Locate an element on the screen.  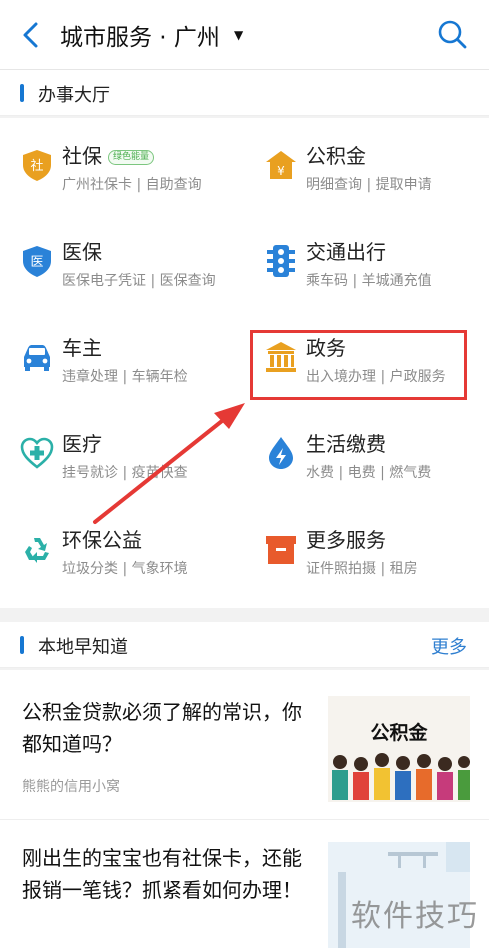
back-arrow-icon is located at coordinates (32, 35).